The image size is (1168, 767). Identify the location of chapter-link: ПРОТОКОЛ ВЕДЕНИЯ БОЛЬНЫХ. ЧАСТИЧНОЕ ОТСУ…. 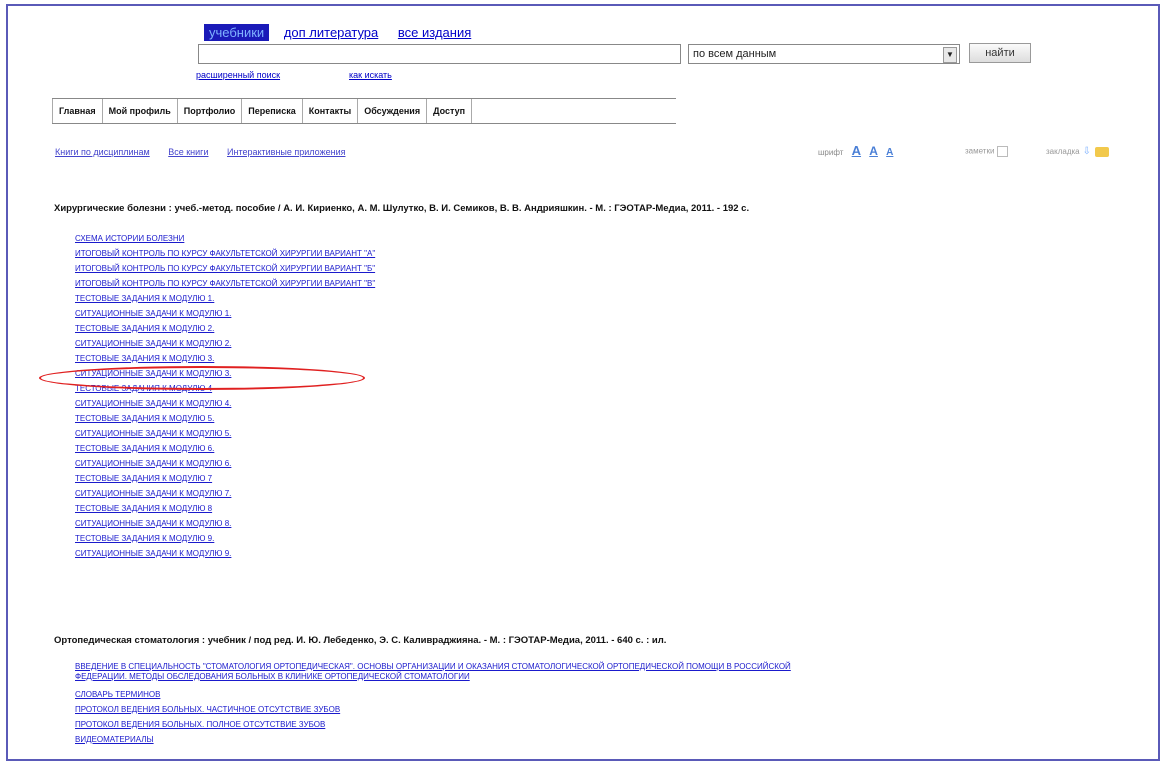
(435, 709).